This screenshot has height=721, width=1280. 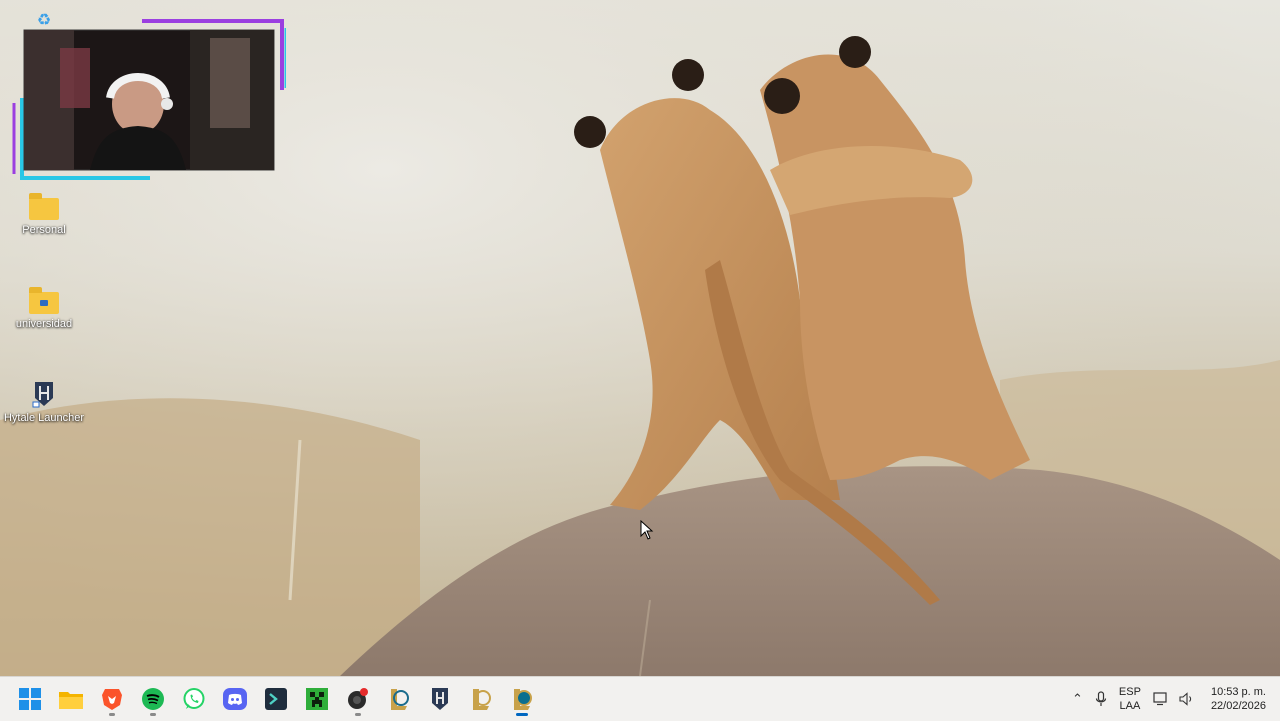 I want to click on taskbar-league-of-legends-game, so click(x=522, y=699).